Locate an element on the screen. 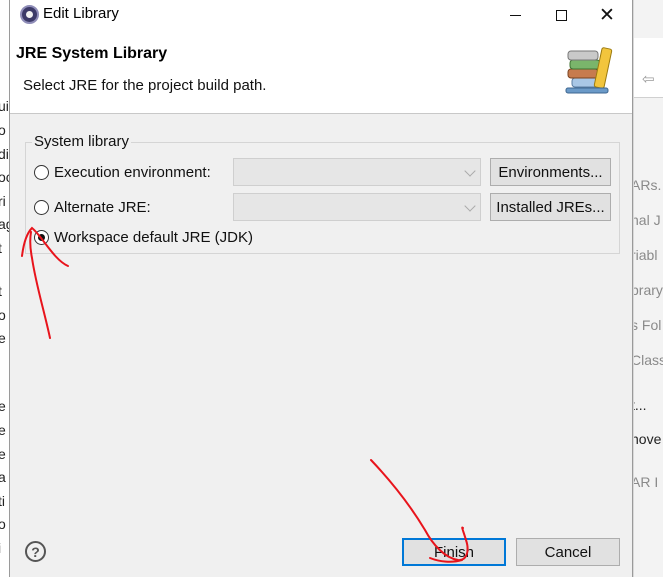 The width and height of the screenshot is (663, 577). background-button-text: nal J is located at coordinates (647, 220).